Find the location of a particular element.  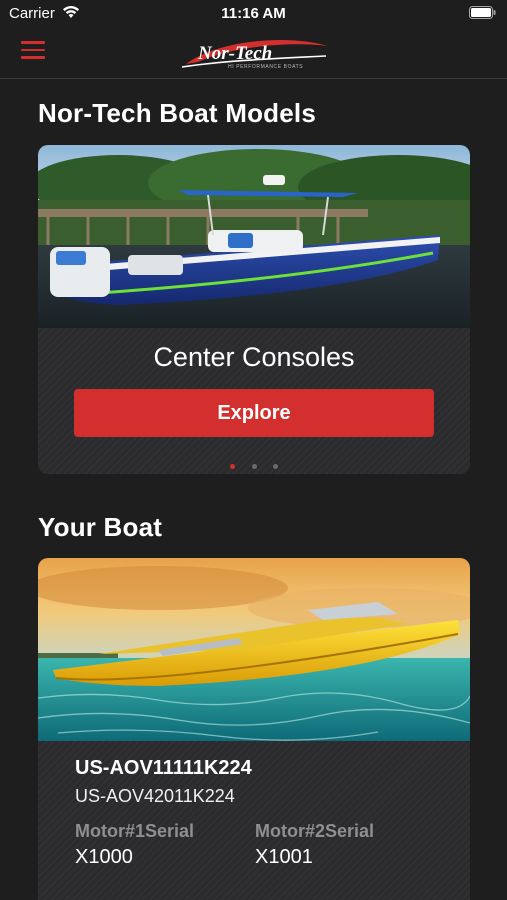

motor-1-serial-value: X1000 is located at coordinates (104, 857).